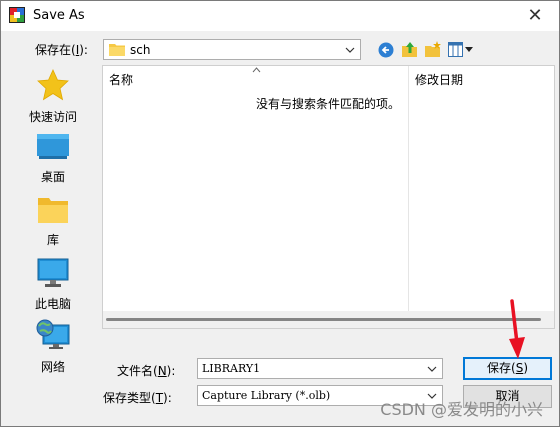 Image resolution: width=560 pixels, height=427 pixels. What do you see at coordinates (455, 49) in the screenshot?
I see `view-grid-icon` at bounding box center [455, 49].